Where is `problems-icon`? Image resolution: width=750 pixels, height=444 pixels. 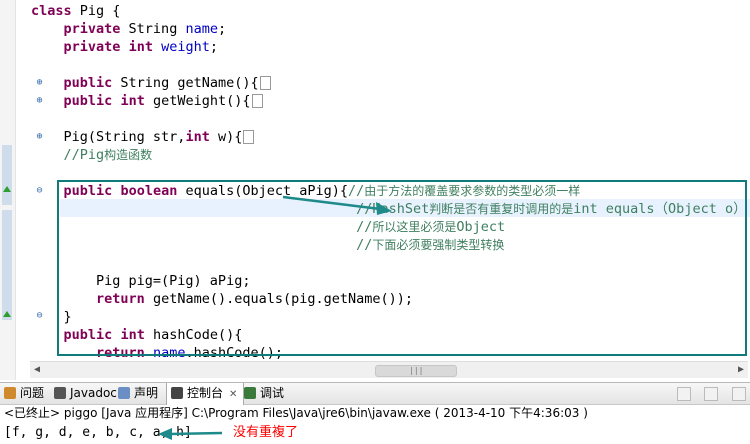 problems-icon is located at coordinates (10, 393).